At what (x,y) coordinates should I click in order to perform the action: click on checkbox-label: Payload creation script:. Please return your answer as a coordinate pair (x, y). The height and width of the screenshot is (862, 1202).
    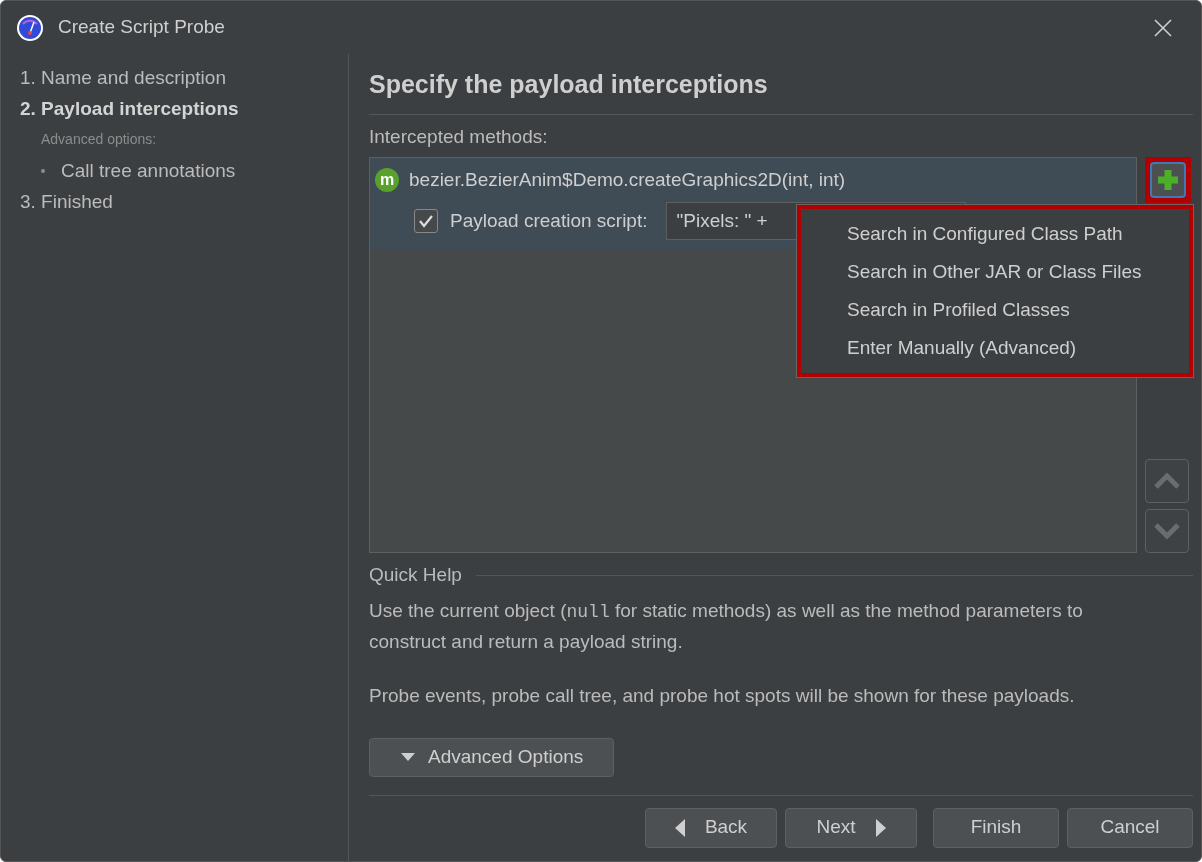
    Looking at the image, I should click on (549, 220).